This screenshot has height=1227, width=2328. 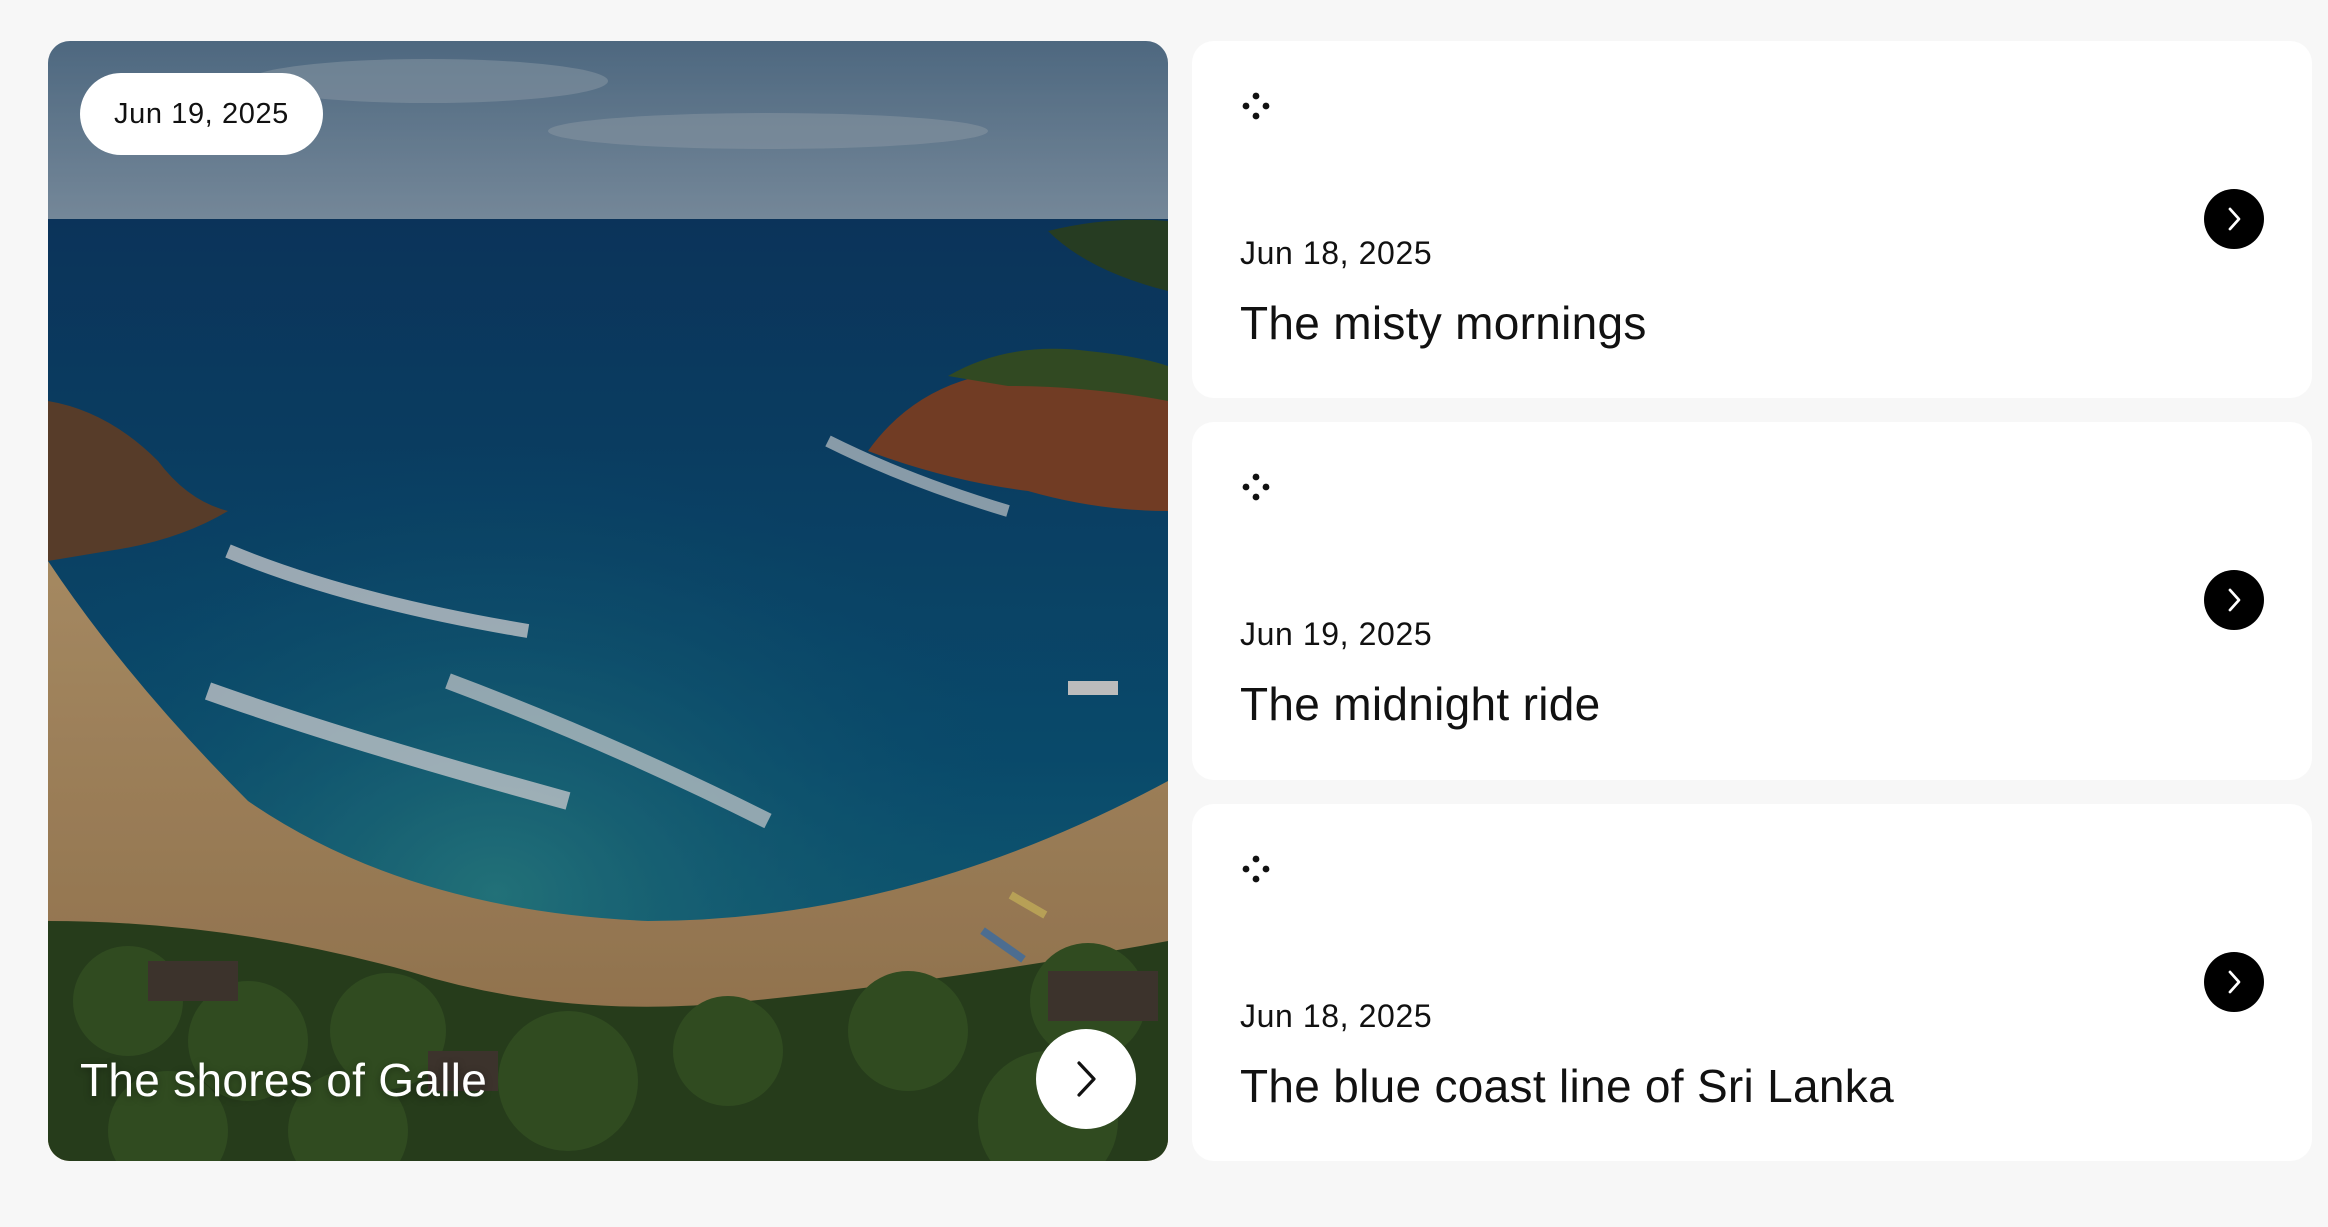 I want to click on post-title: The blue coast line of Sri Lanka, so click(x=1567, y=1086).